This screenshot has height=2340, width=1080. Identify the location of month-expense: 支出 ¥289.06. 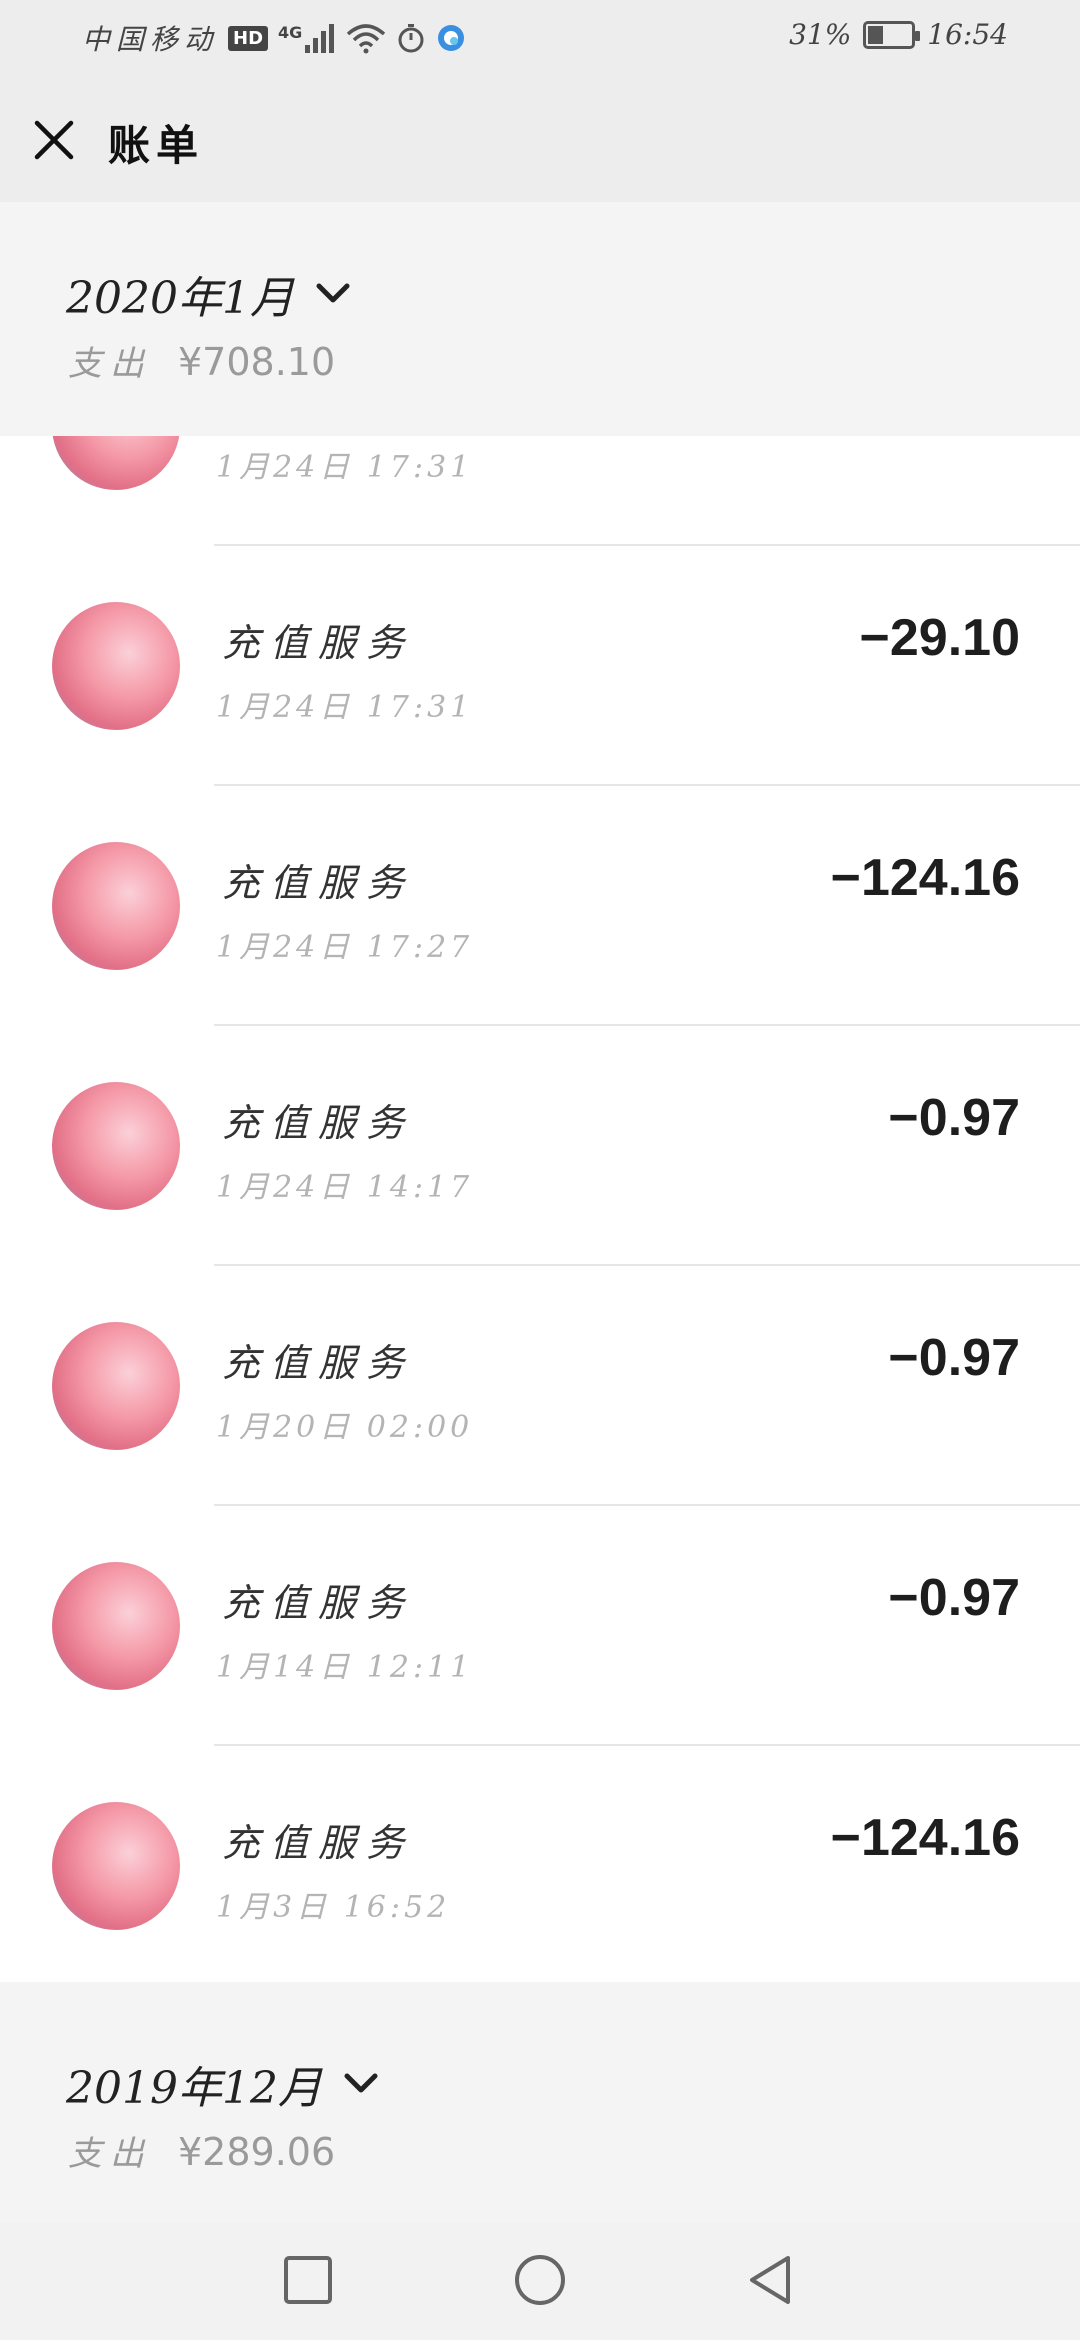
(201, 2150).